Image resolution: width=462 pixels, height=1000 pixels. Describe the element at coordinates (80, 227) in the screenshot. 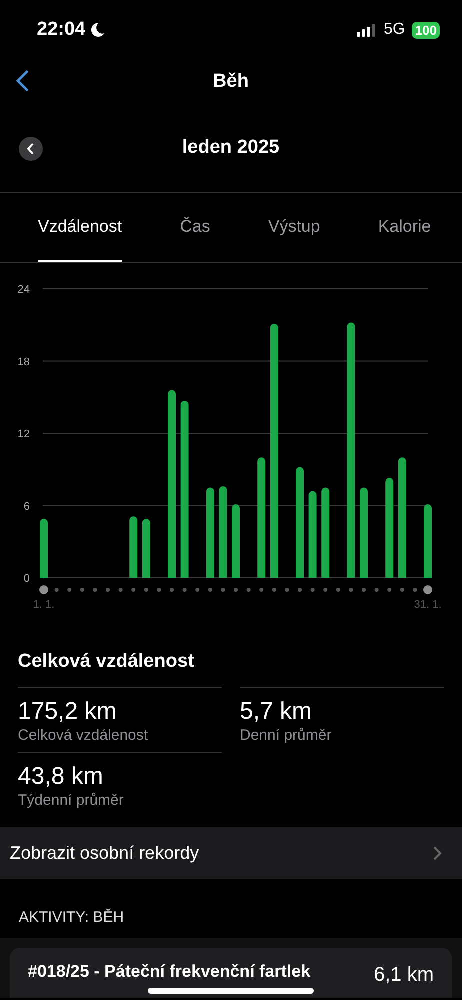

I see `metric-tab: Vzdálenost` at that location.